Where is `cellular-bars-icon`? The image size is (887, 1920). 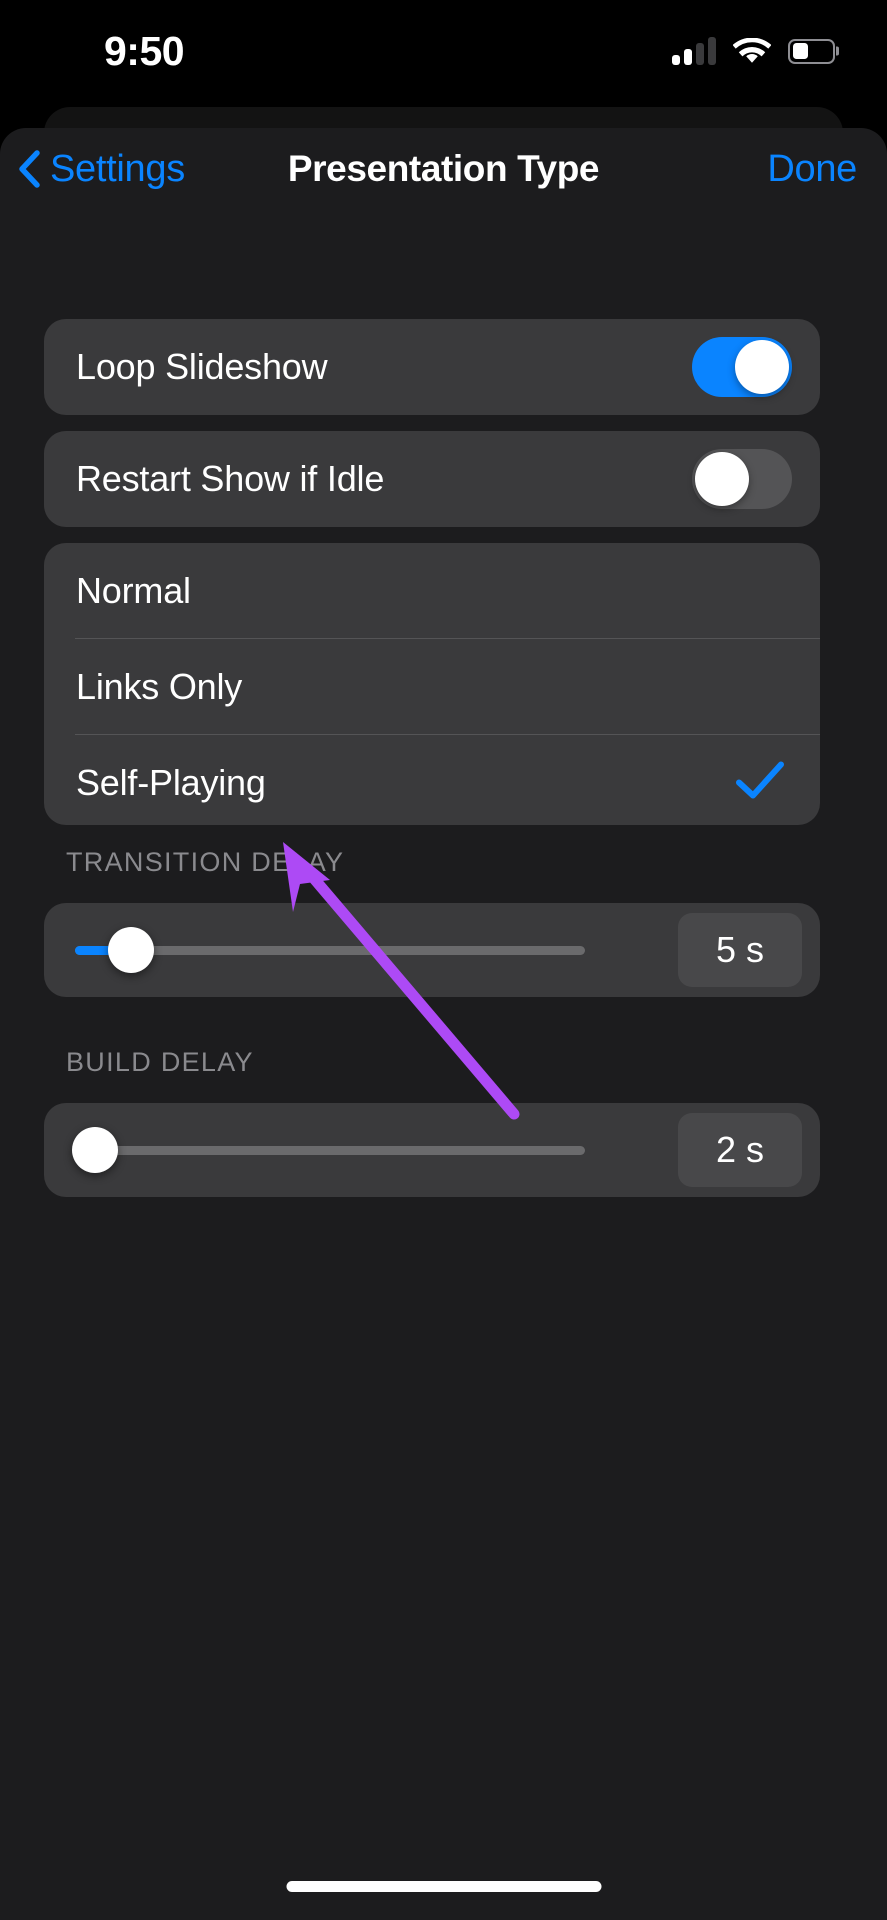 cellular-bars-icon is located at coordinates (694, 50).